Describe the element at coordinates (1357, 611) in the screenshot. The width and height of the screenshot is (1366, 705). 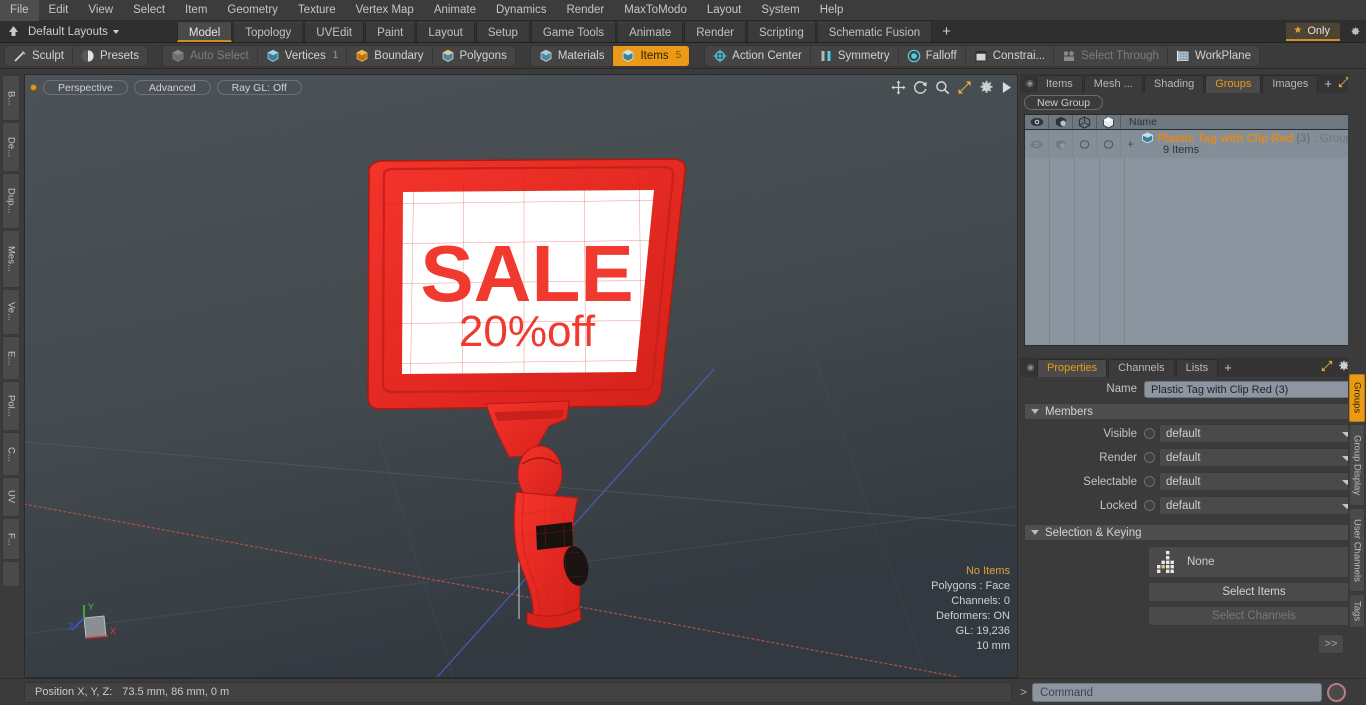
I see `sidebar-item-tags: Tags` at that location.